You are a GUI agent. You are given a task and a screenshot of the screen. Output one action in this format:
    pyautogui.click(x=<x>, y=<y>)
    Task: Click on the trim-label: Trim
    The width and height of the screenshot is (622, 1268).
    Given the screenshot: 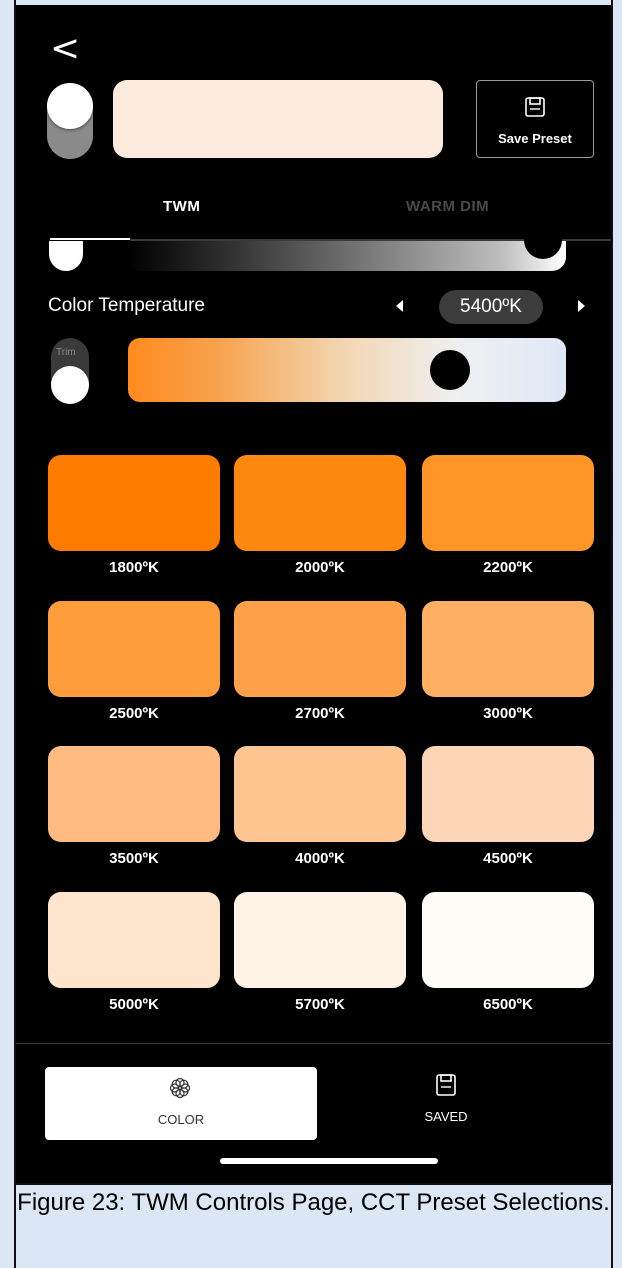 What is the action you would take?
    pyautogui.click(x=66, y=352)
    